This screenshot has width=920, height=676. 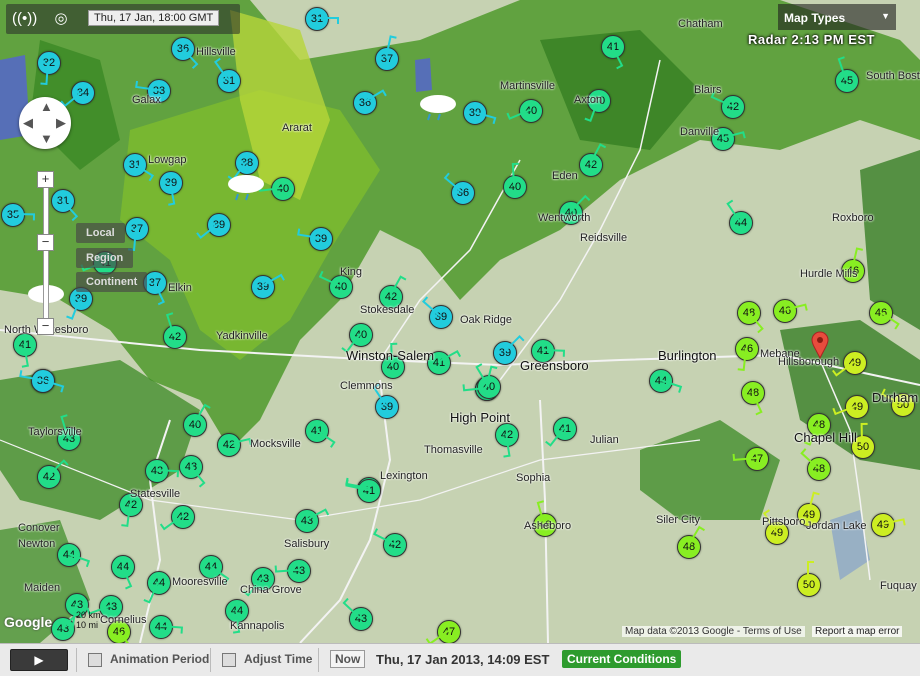 I want to click on zoom-level-continent: Continent, so click(x=112, y=282).